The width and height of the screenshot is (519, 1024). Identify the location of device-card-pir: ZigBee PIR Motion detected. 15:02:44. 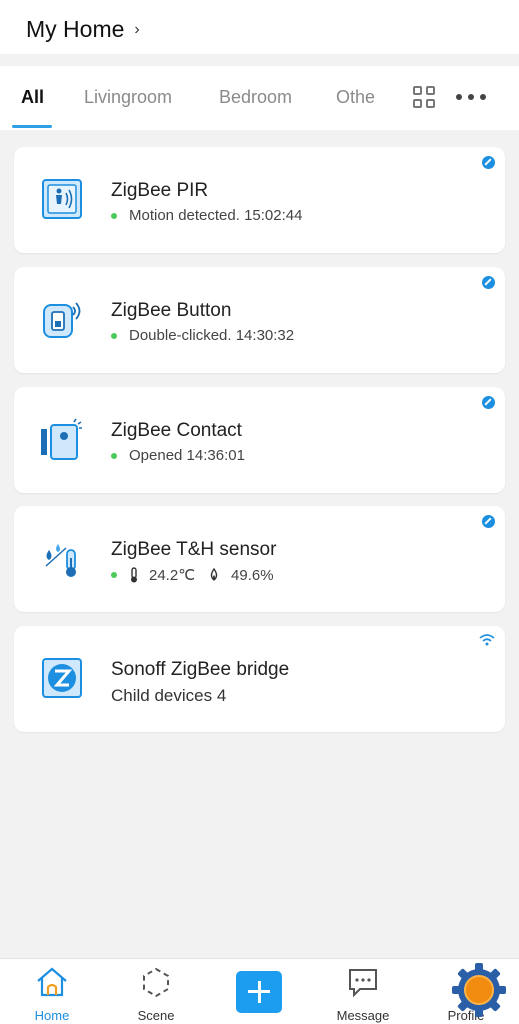
(259, 200).